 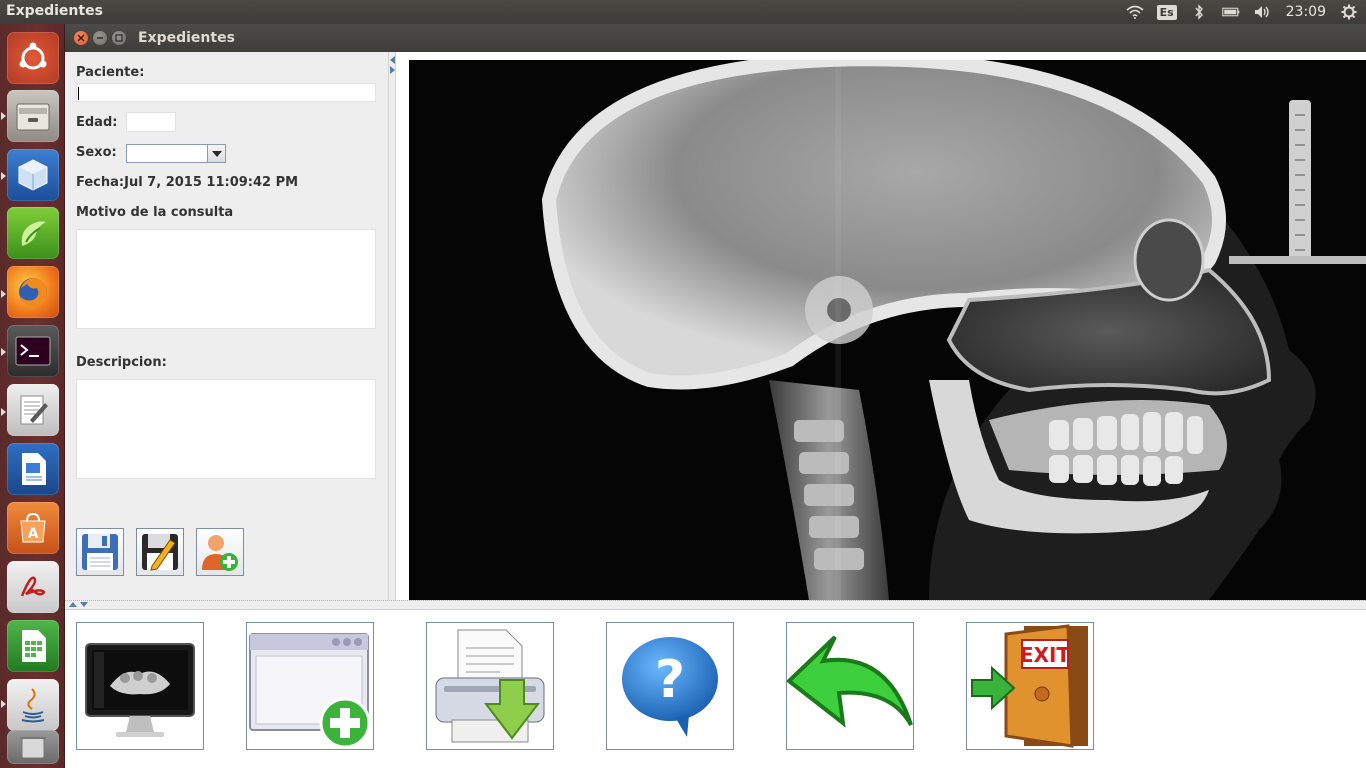 I want to click on top-panel: Expedientes Es 23:09, so click(x=683, y=12).